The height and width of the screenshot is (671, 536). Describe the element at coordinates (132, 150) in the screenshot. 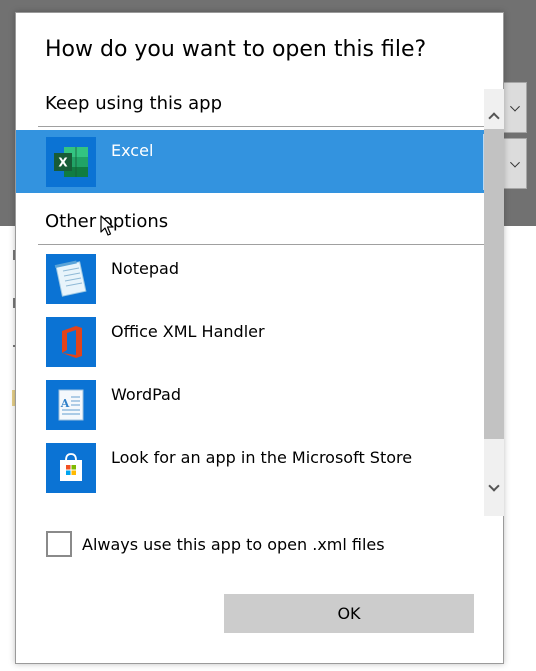

I see `app-option-label: Excel` at that location.